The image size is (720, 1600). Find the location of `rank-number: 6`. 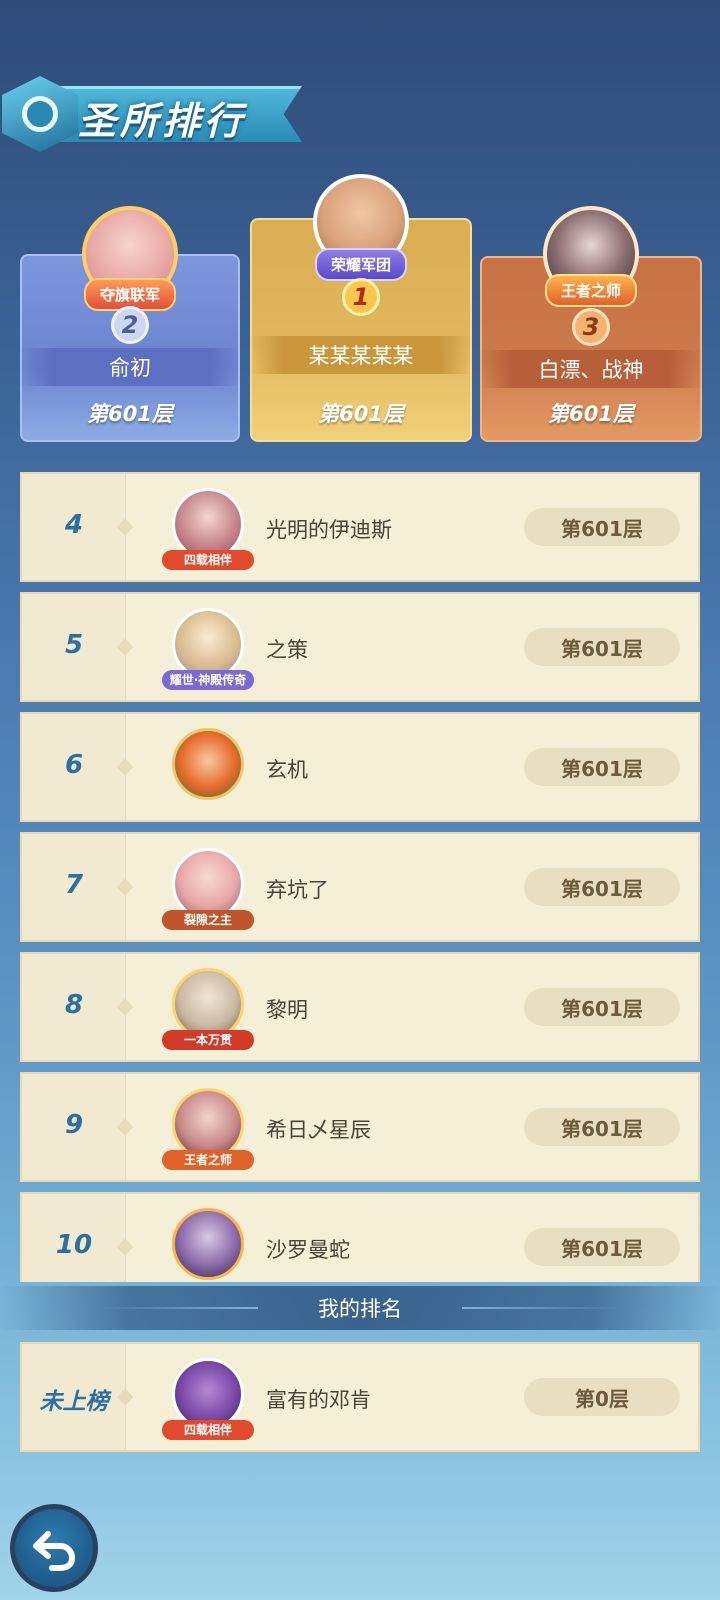

rank-number: 6 is located at coordinates (74, 765).